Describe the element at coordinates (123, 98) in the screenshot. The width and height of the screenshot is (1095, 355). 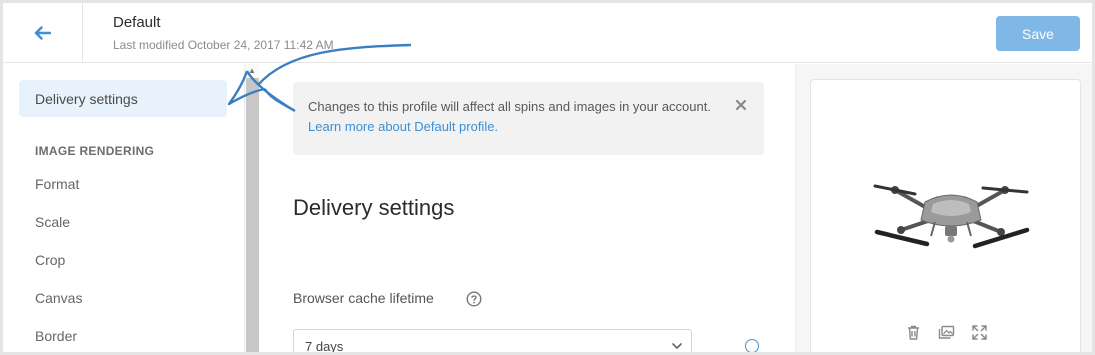
I see `sidebar-item-delivery-settings: Delivery settings` at that location.